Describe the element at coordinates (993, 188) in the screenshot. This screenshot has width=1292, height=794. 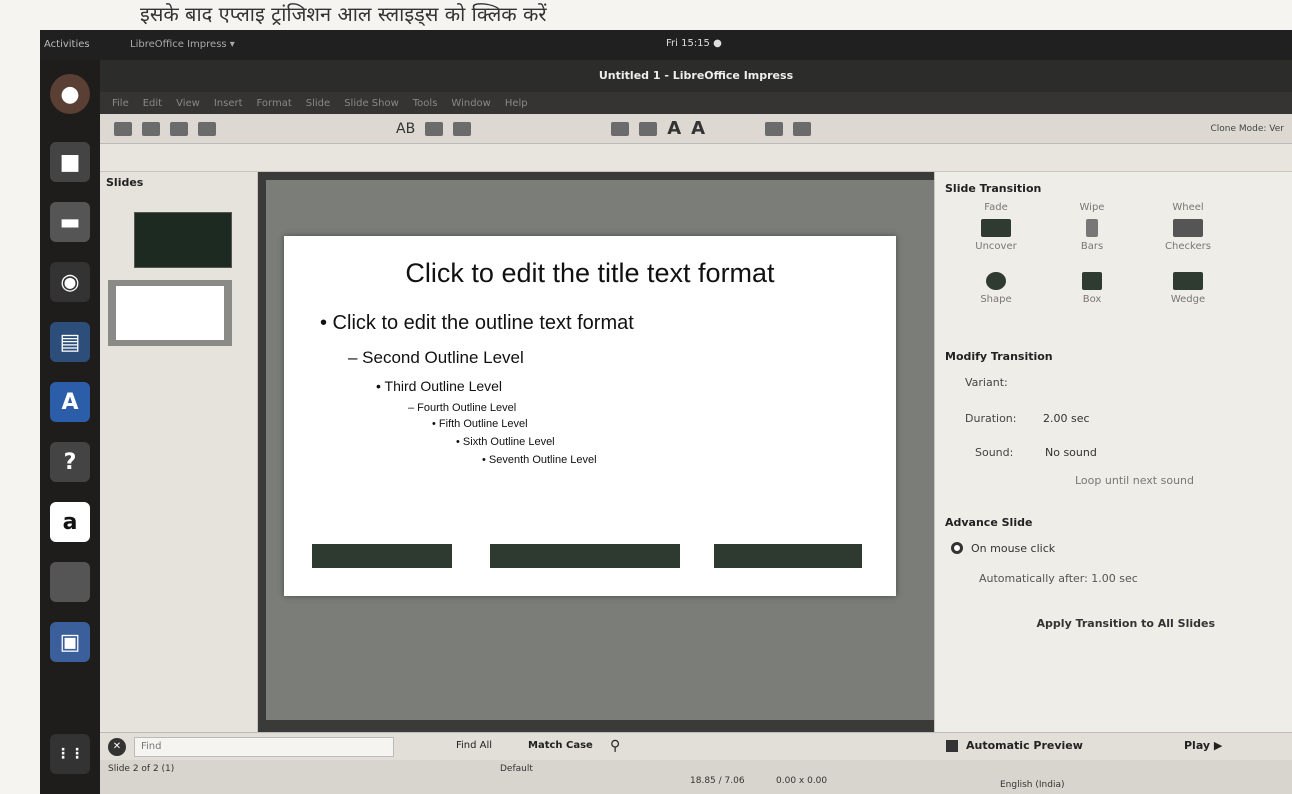
I see `slide-transition-header: Slide Transition` at that location.